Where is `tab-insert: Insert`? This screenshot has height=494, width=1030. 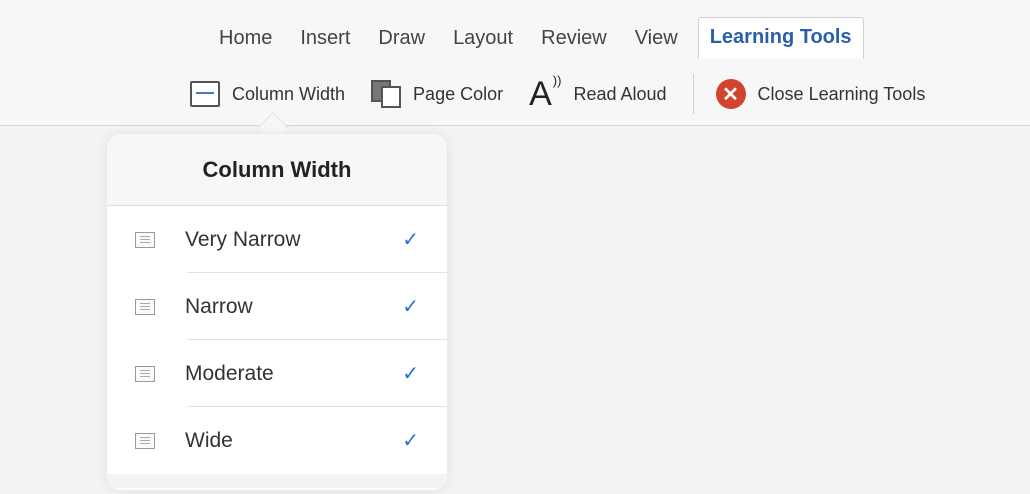
tab-insert: Insert is located at coordinates (325, 38).